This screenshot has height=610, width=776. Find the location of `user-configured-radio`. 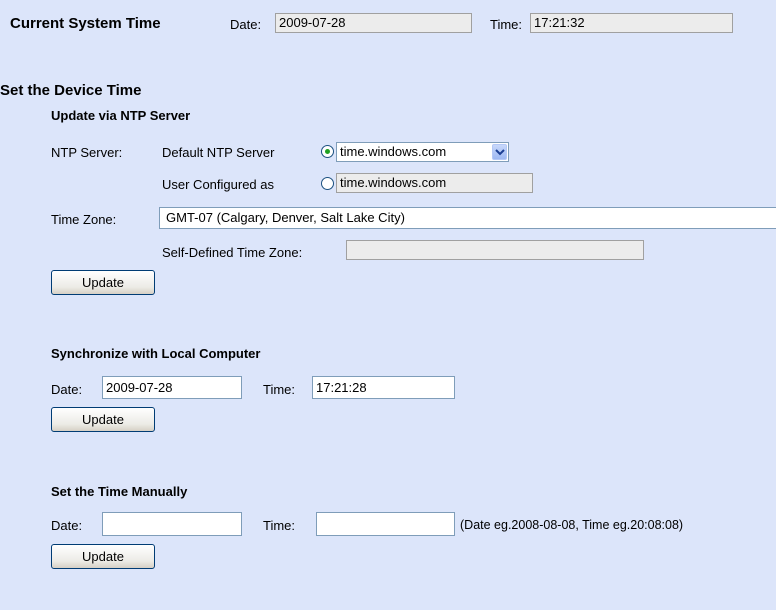

user-configured-radio is located at coordinates (327, 183).